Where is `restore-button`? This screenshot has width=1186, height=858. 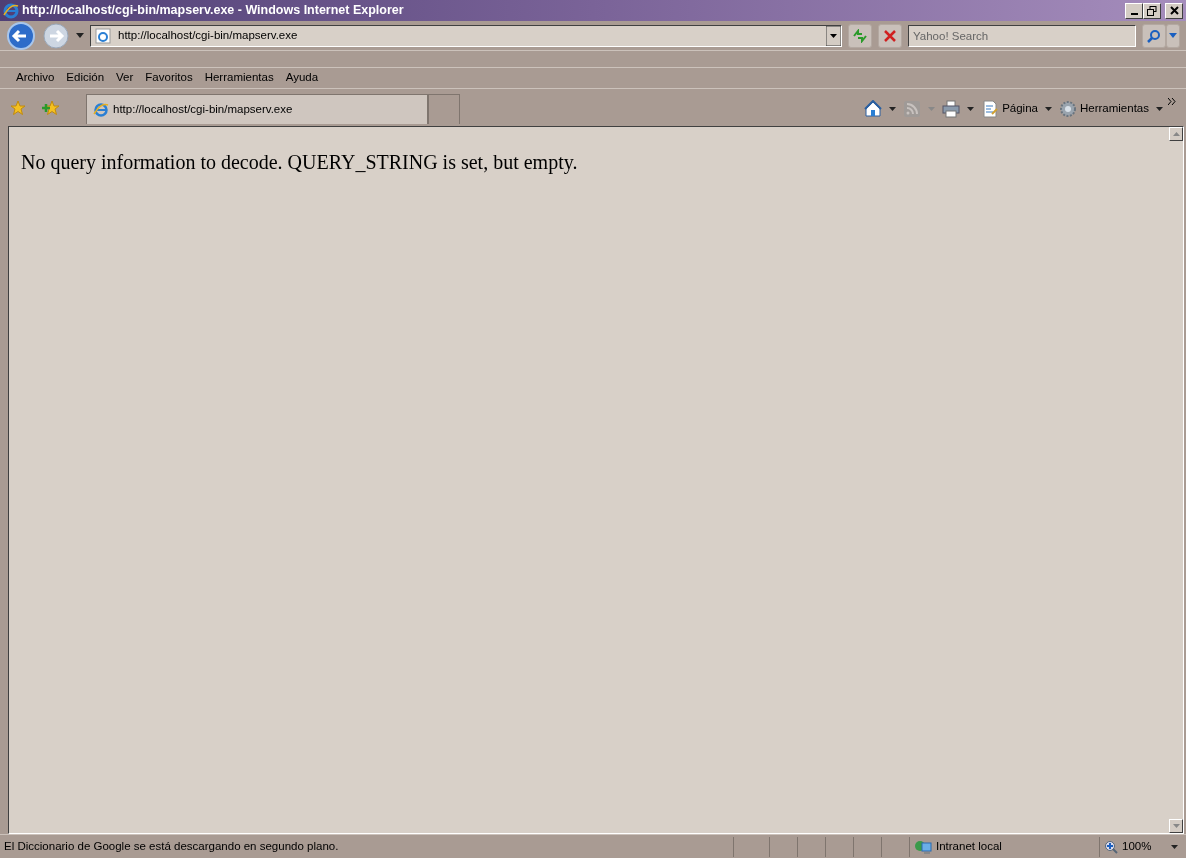
restore-button is located at coordinates (1152, 10).